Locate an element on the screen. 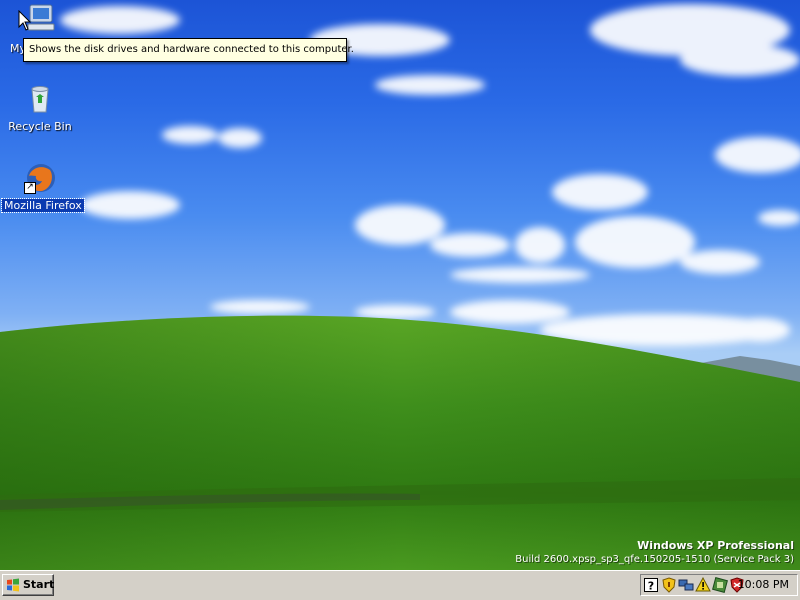 The width and height of the screenshot is (800, 600). help-icon: ? is located at coordinates (651, 585).